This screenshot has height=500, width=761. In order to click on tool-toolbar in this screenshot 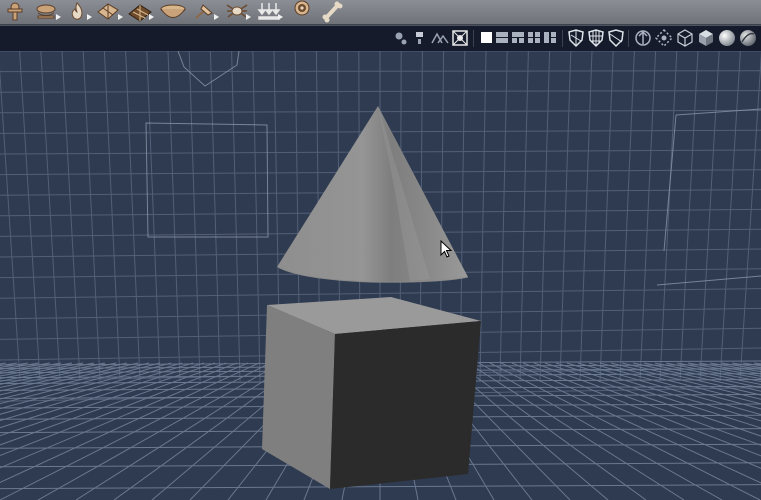, I will do `click(380, 12)`.